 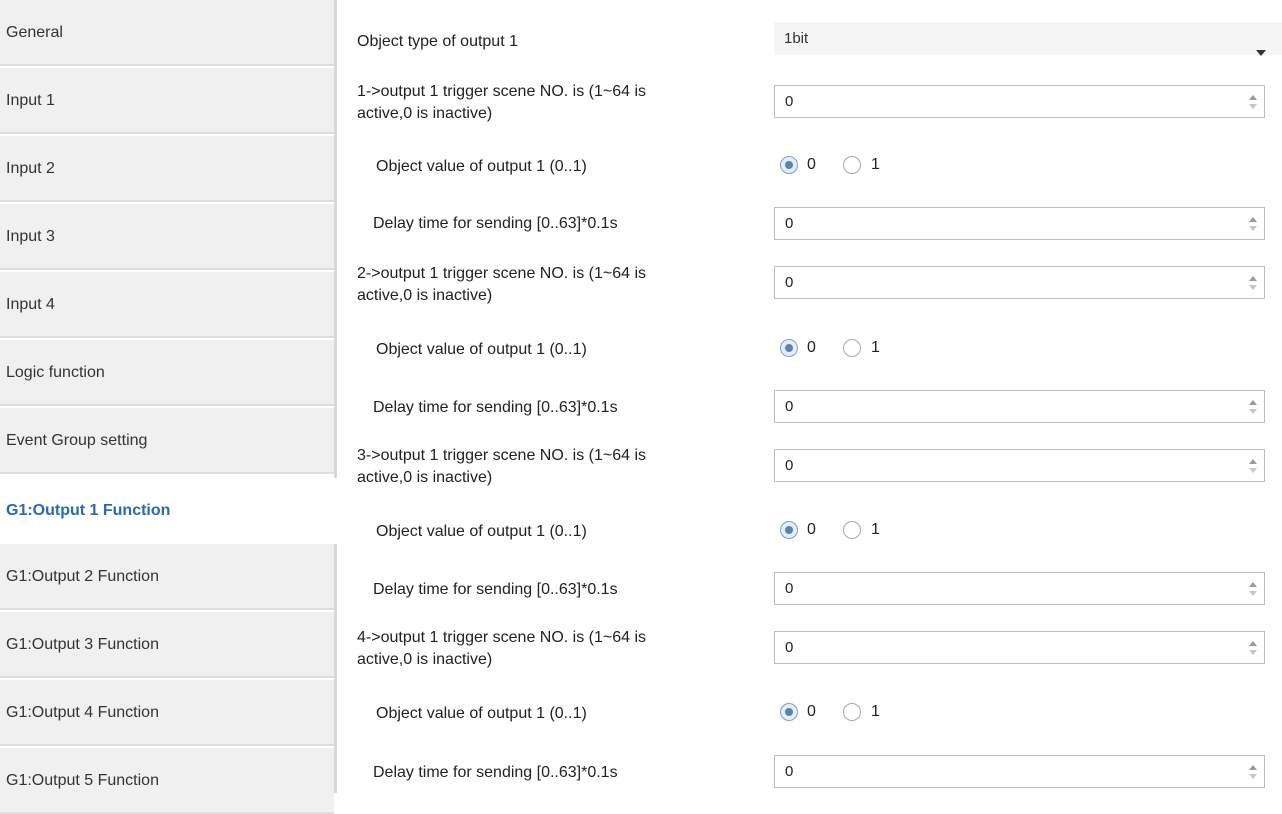 What do you see at coordinates (167, 577) in the screenshot?
I see `sidebar-item-g1-output-2-function: G1:Output 2 Function` at bounding box center [167, 577].